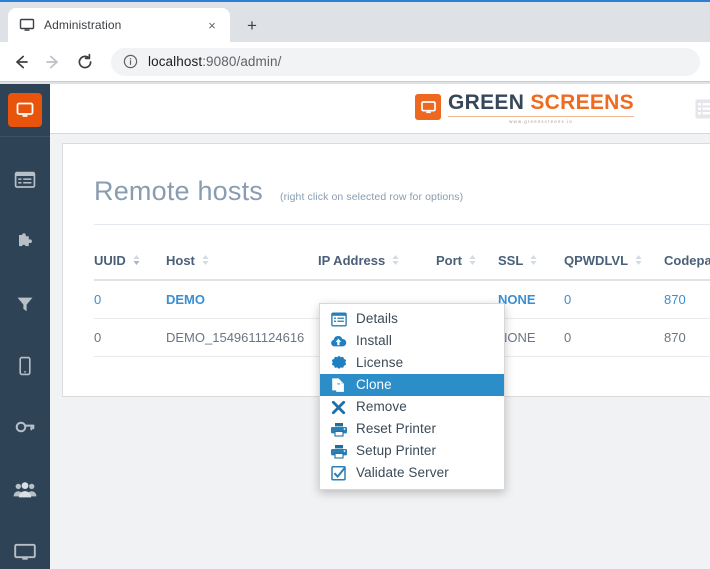 The height and width of the screenshot is (569, 710). What do you see at coordinates (582, 102) in the screenshot?
I see `brand-word-screens: SCREENS` at bounding box center [582, 102].